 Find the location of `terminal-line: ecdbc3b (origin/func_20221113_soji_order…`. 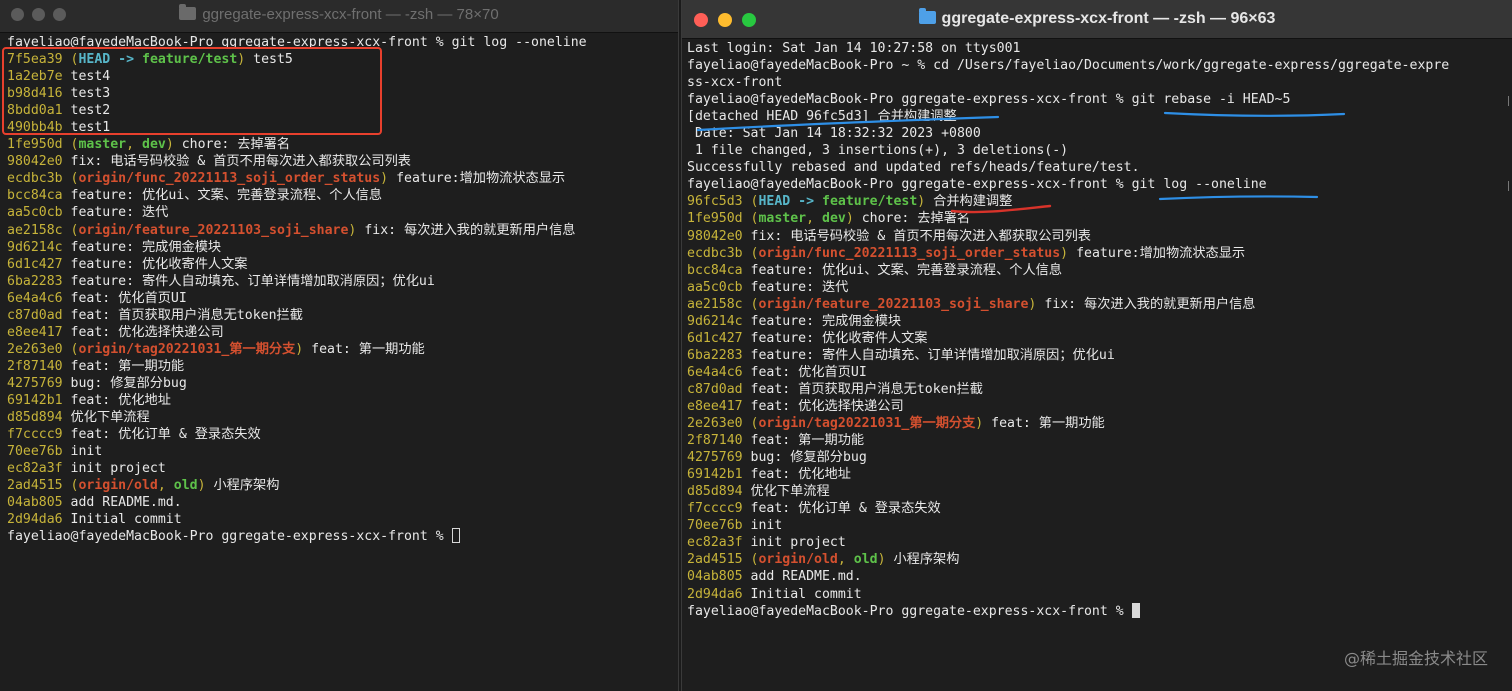

terminal-line: ecdbc3b (origin/func_20221113_soji_order… is located at coordinates (1097, 253).